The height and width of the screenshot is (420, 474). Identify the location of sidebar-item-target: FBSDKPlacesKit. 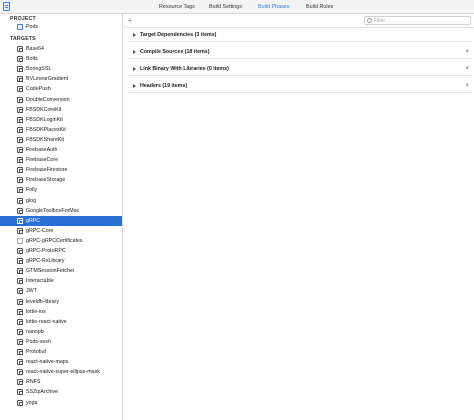
(61, 130).